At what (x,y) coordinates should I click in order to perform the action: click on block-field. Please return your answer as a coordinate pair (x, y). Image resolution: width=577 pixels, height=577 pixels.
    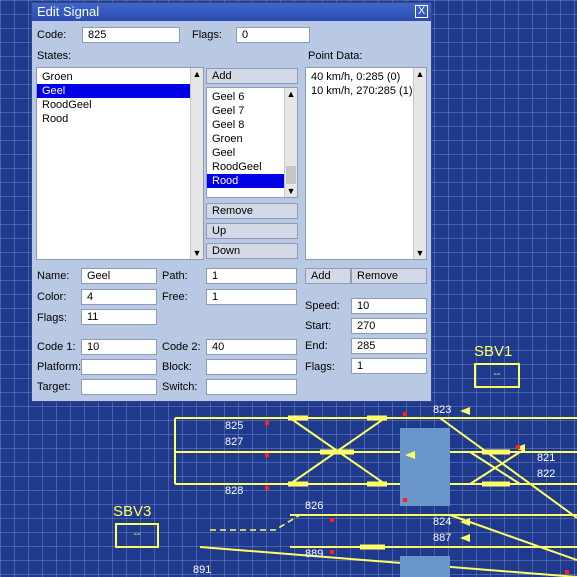
    Looking at the image, I should click on (251, 367).